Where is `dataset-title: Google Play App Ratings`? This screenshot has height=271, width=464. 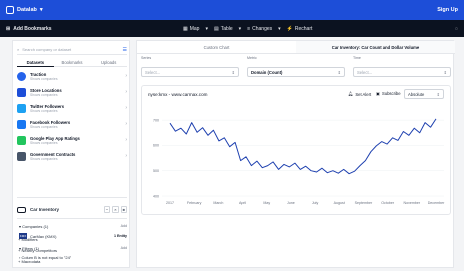
dataset-title: Google Play App Ratings is located at coordinates (55, 138).